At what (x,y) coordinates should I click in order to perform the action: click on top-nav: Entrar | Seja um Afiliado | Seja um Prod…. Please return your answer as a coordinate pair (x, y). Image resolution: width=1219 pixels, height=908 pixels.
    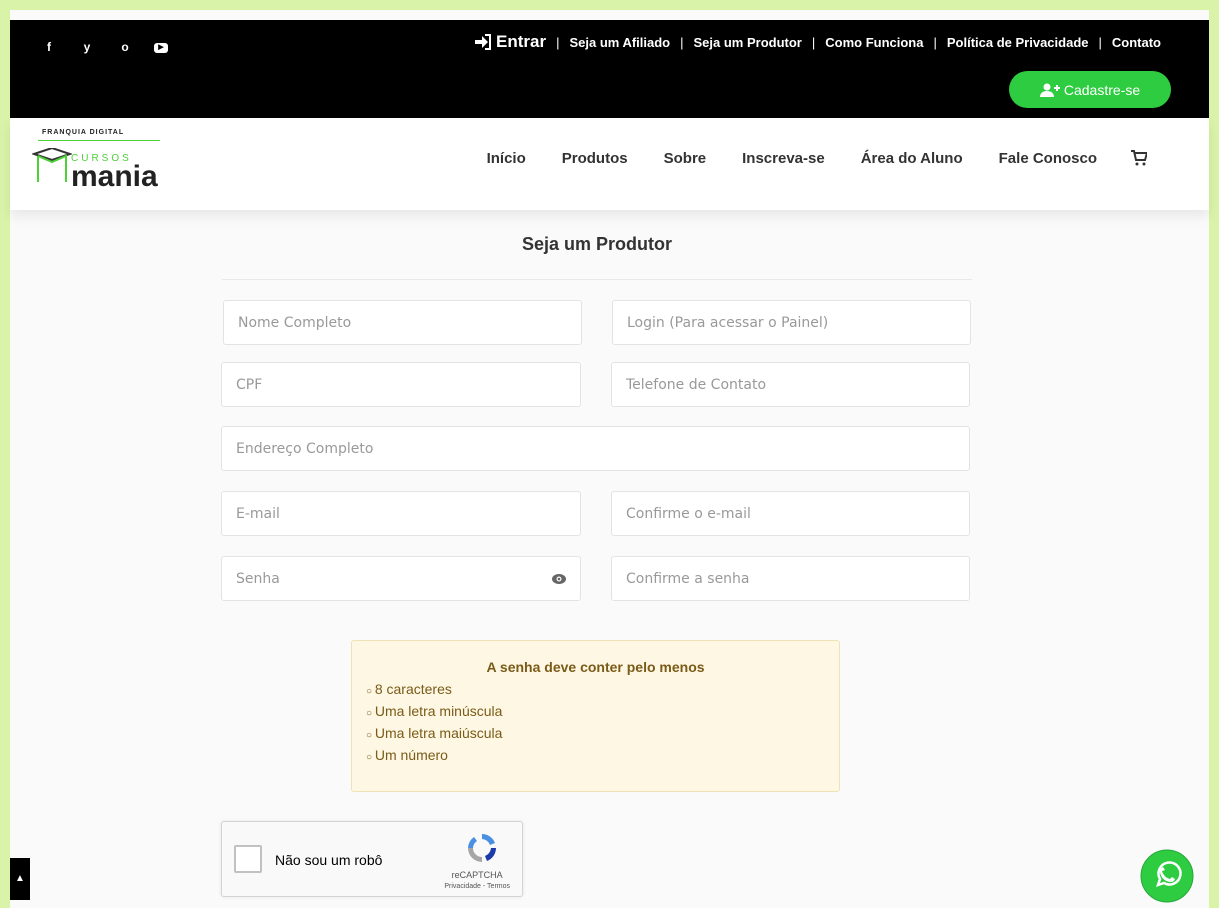
    Looking at the image, I should click on (817, 42).